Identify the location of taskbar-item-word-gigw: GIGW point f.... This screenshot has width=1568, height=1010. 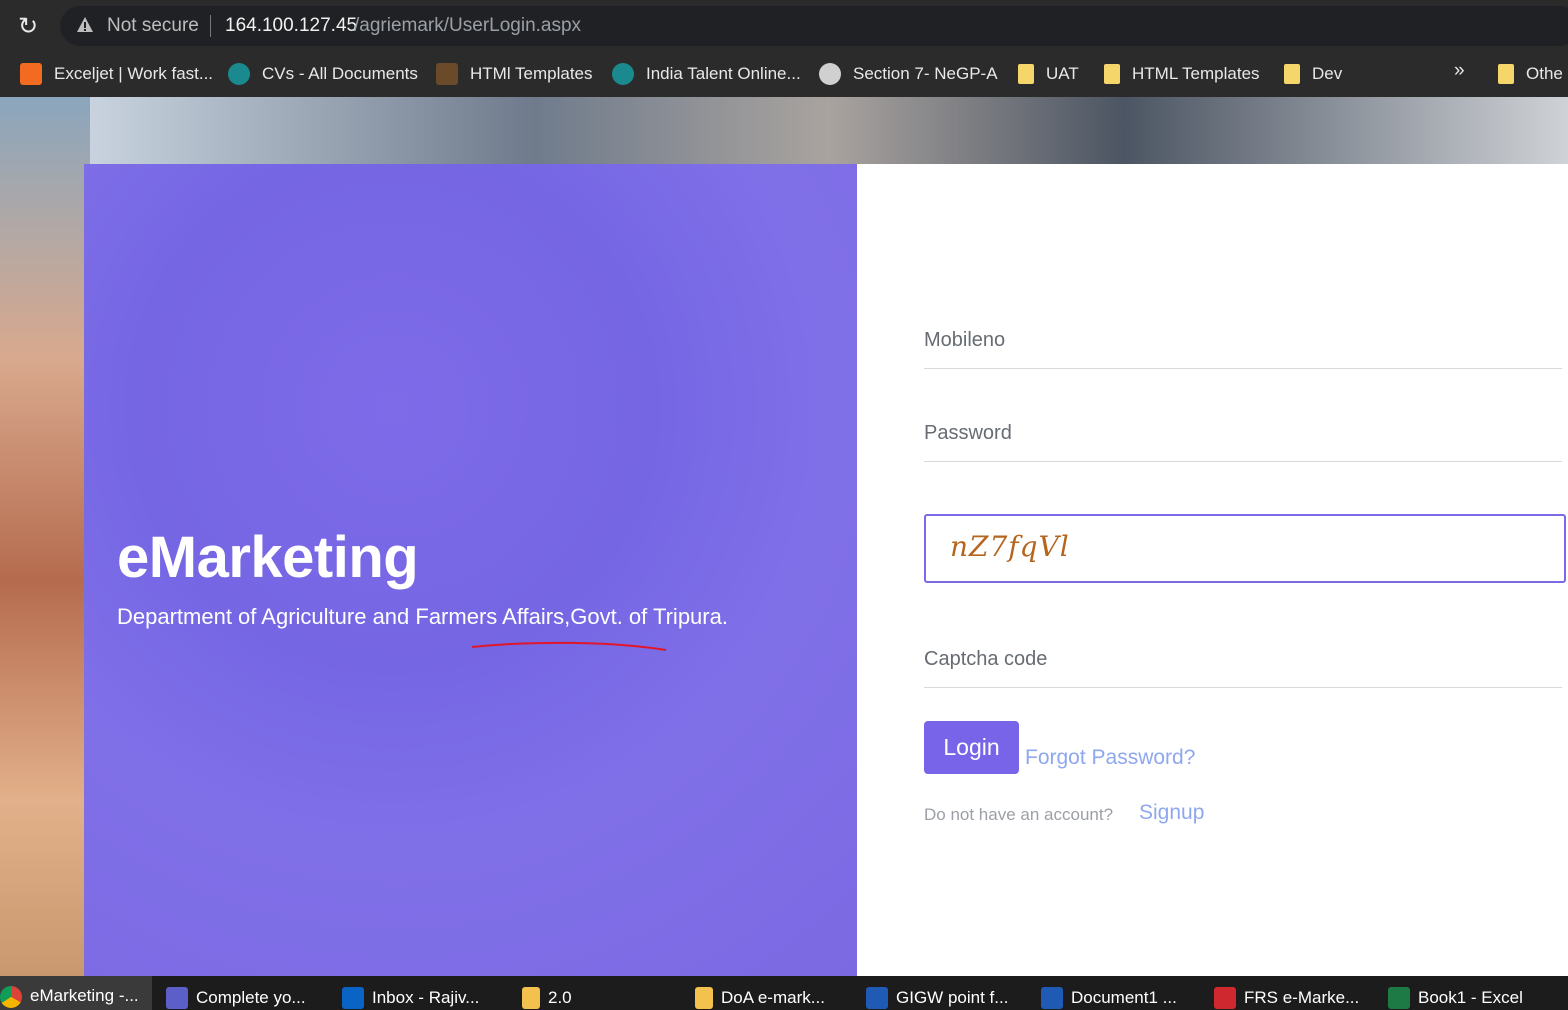
(937, 998).